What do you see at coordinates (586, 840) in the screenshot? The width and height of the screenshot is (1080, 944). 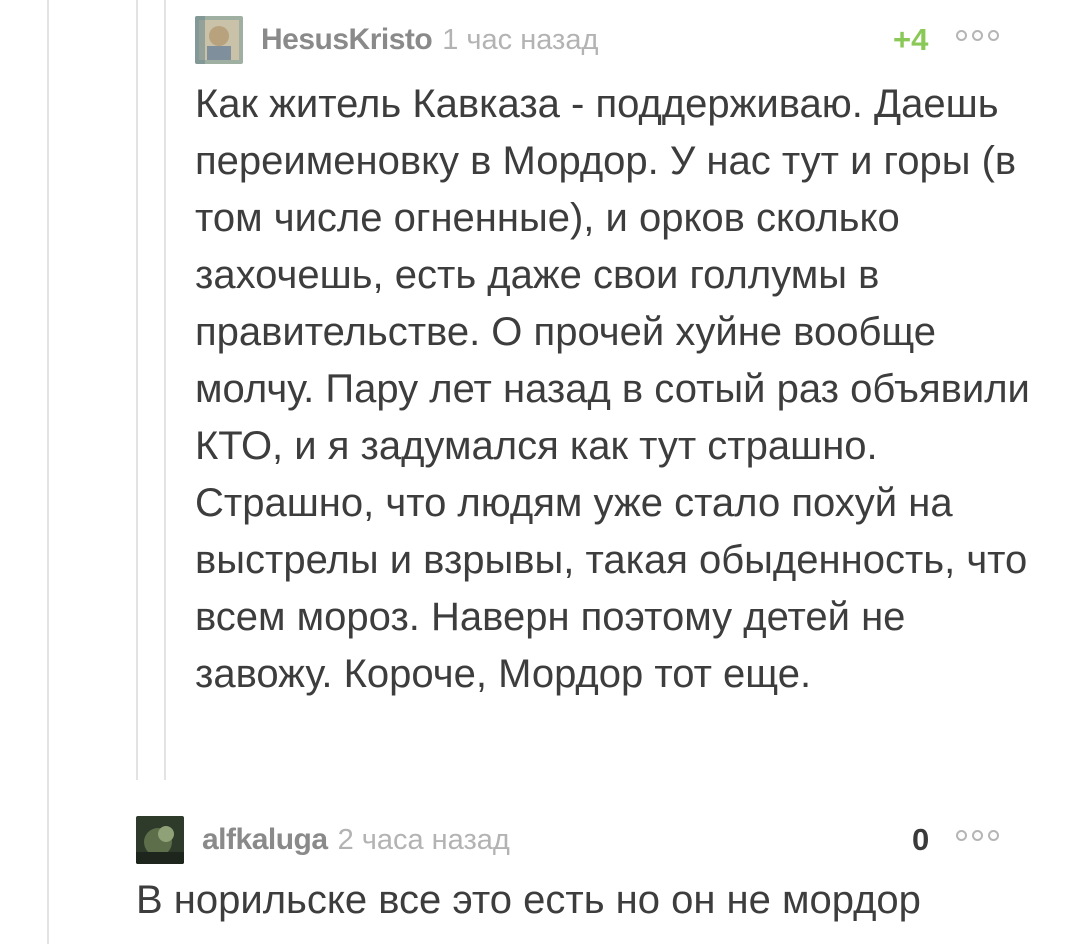 I see `comment-header: alfkaluga 2 часа назад 0` at bounding box center [586, 840].